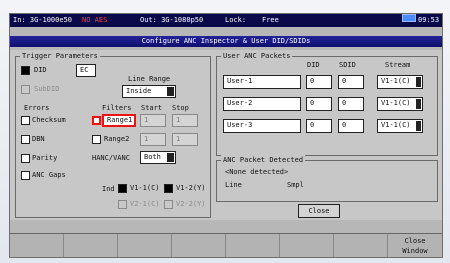 The width and height of the screenshot is (450, 263). What do you see at coordinates (37, 108) in the screenshot?
I see `errors-header: Errors` at bounding box center [37, 108].